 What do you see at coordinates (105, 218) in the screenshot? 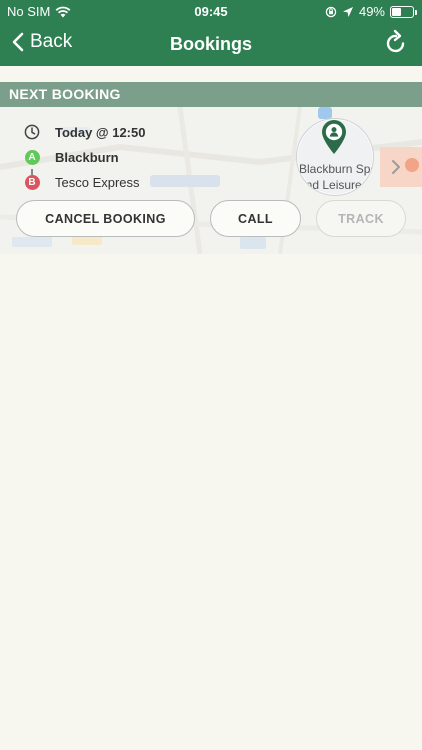
I see `cancel-booking-button: CANCEL BOOKING` at bounding box center [105, 218].